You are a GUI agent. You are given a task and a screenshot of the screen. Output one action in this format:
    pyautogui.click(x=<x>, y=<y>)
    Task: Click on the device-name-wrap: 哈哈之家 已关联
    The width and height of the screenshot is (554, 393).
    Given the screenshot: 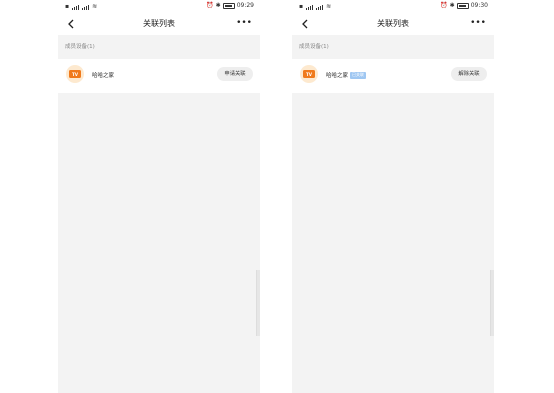 What is the action you would take?
    pyautogui.click(x=346, y=75)
    